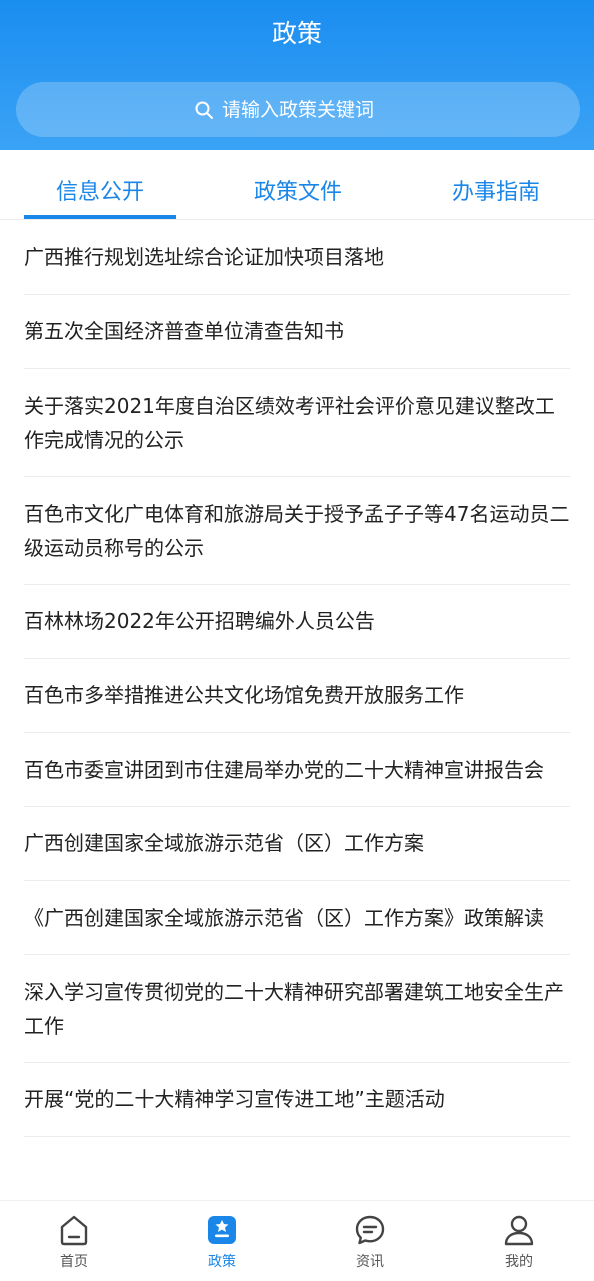 The width and height of the screenshot is (594, 1281). What do you see at coordinates (297, 1009) in the screenshot?
I see `list-item: 深入学习宣传贯彻党的二十大精神研究部署建筑工地安全生产工作` at bounding box center [297, 1009].